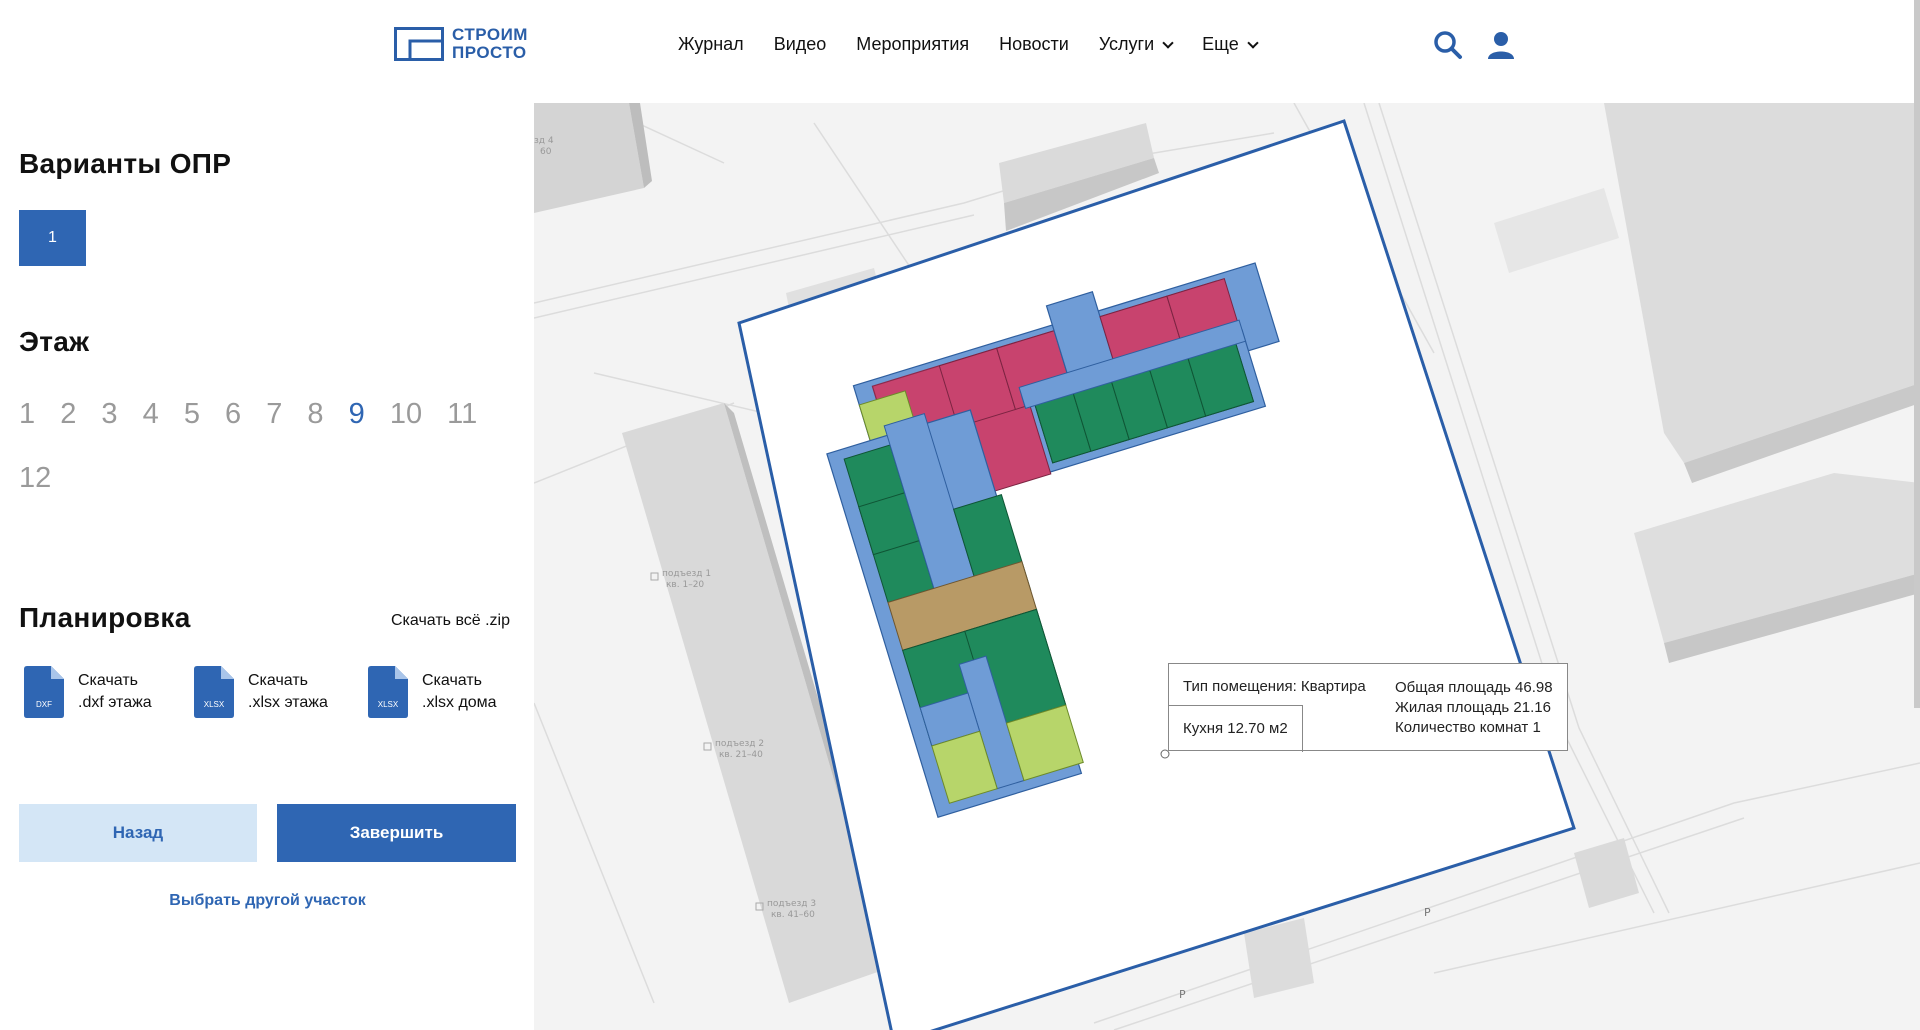 This screenshot has height=1030, width=1920. I want to click on download-xlsx-house: XLSX Скачать .xlsx дома, so click(432, 692).